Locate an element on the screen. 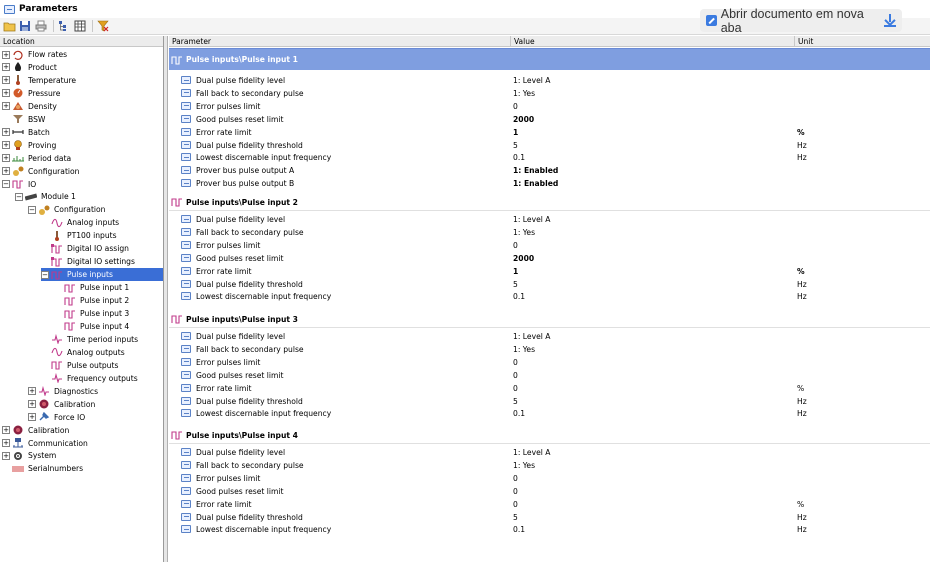  section-header: Pulse inputs\Pulse input 2 is located at coordinates (549, 202).